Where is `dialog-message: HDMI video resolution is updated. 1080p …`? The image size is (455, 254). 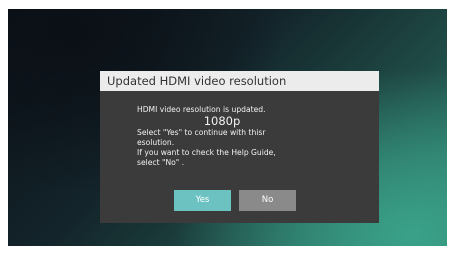
dialog-message: HDMI video resolution is updated. 1080p … is located at coordinates (252, 136).